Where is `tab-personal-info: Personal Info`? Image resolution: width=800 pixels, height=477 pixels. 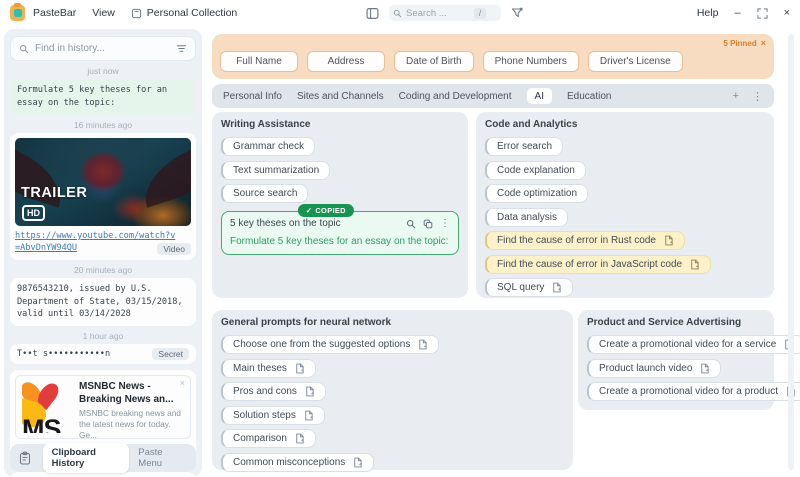 tab-personal-info: Personal Info is located at coordinates (252, 96).